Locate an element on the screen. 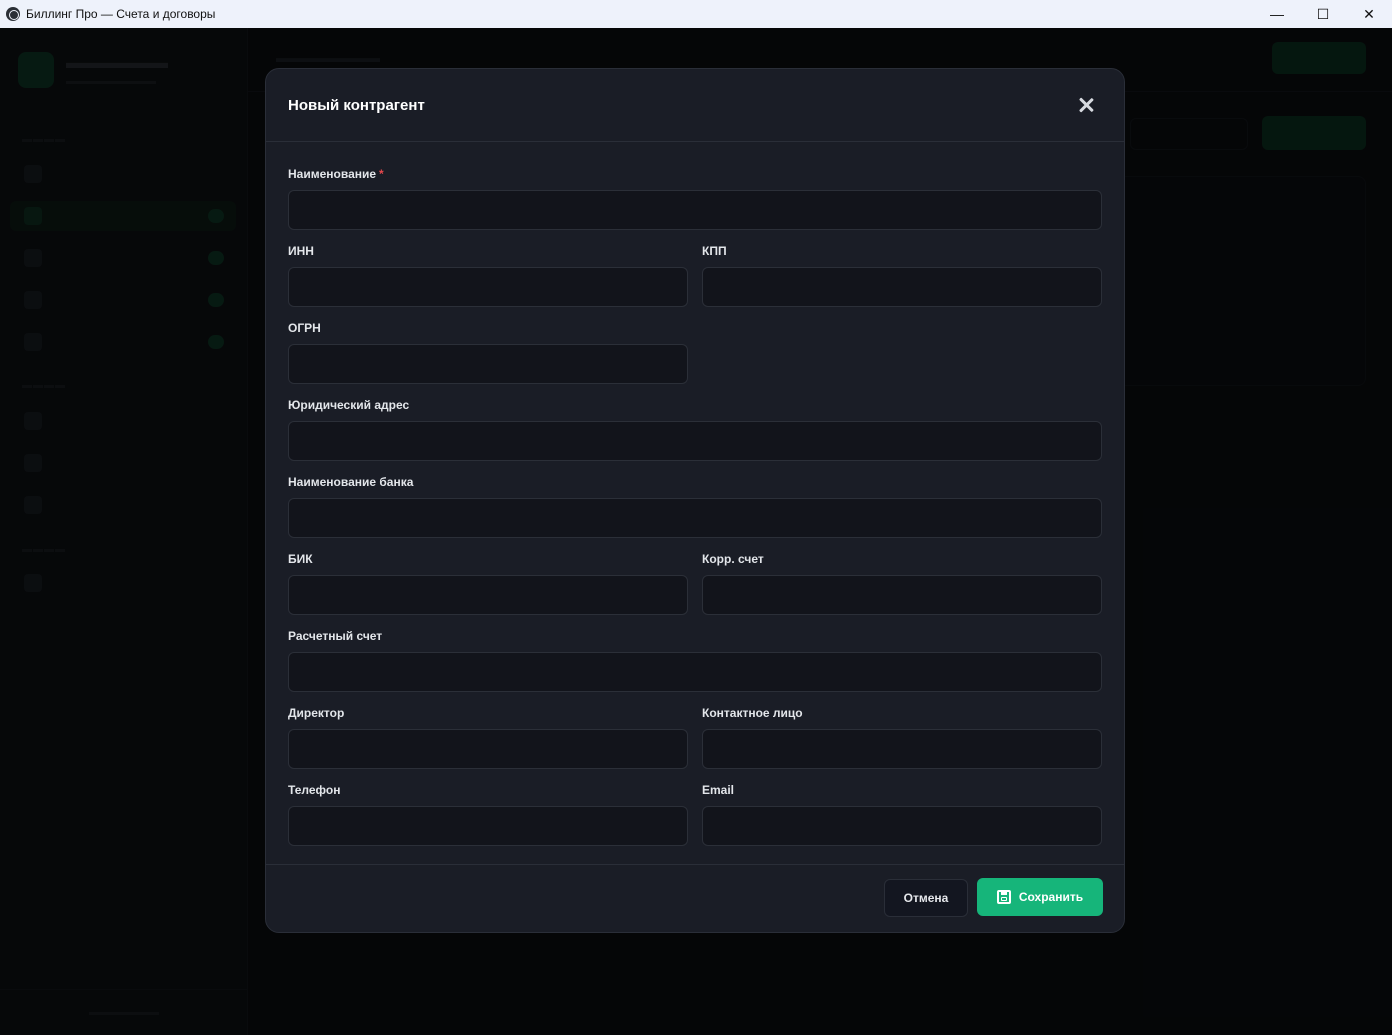 Image resolution: width=1392 pixels, height=1035 pixels. contact-person-input is located at coordinates (902, 749).